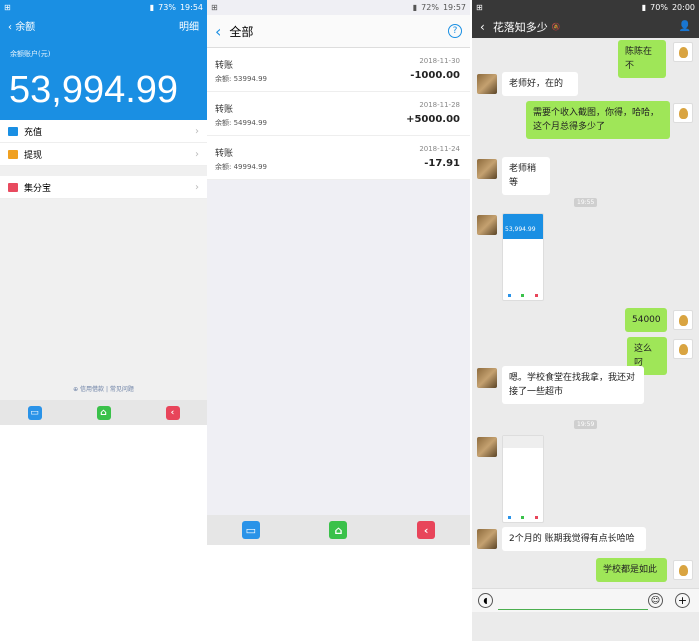 The height and width of the screenshot is (641, 699). I want to click on menu-label: 提现, so click(33, 155).